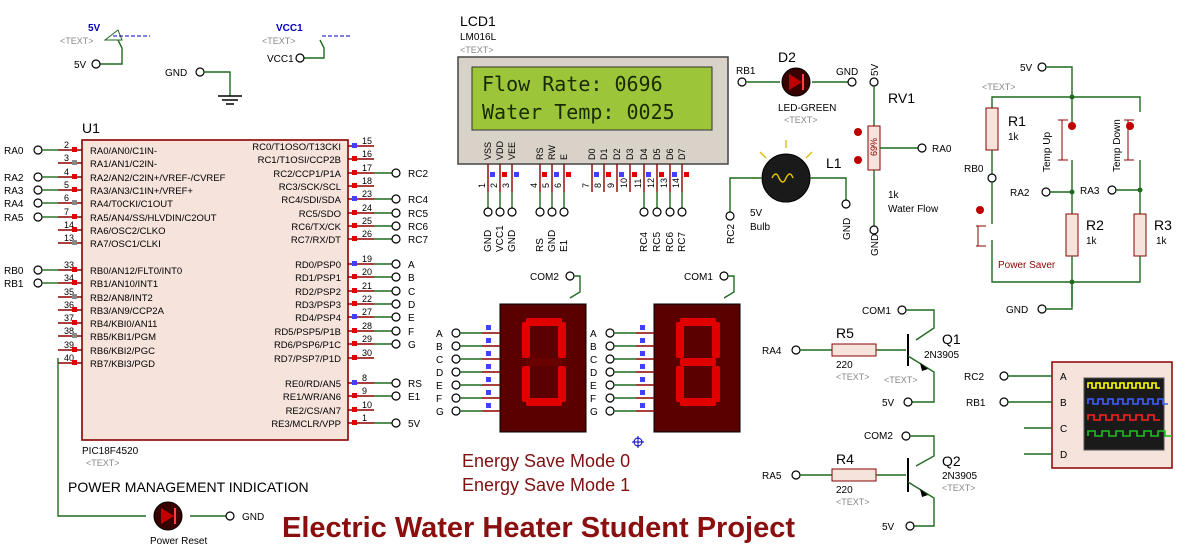 The image size is (1183, 550). Describe the element at coordinates (367, 234) in the screenshot. I see `pin-number: 26` at that location.